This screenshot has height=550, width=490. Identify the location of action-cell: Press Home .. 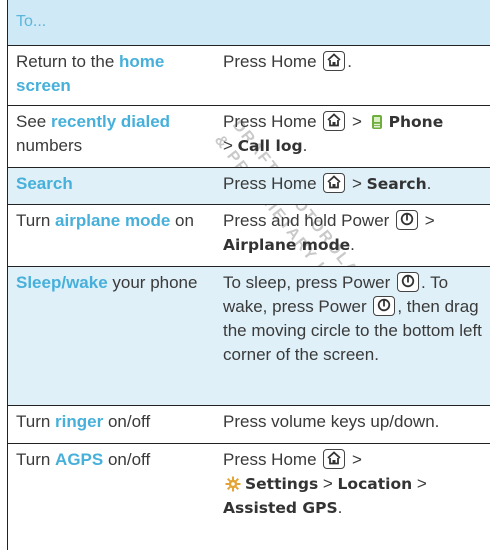
(287, 61).